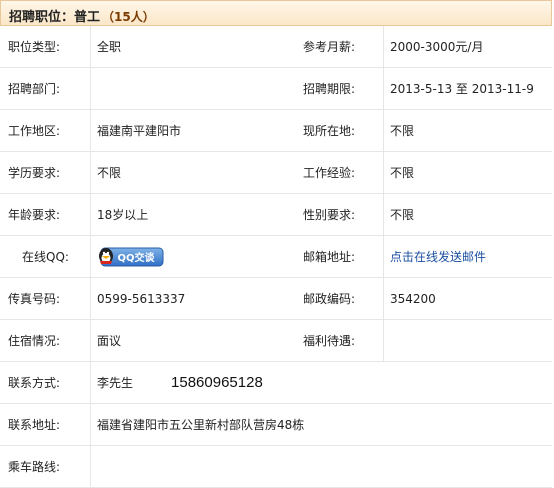 Image resolution: width=554 pixels, height=488 pixels. I want to click on qq-penguin-icon: QQ交谈, so click(131, 256).